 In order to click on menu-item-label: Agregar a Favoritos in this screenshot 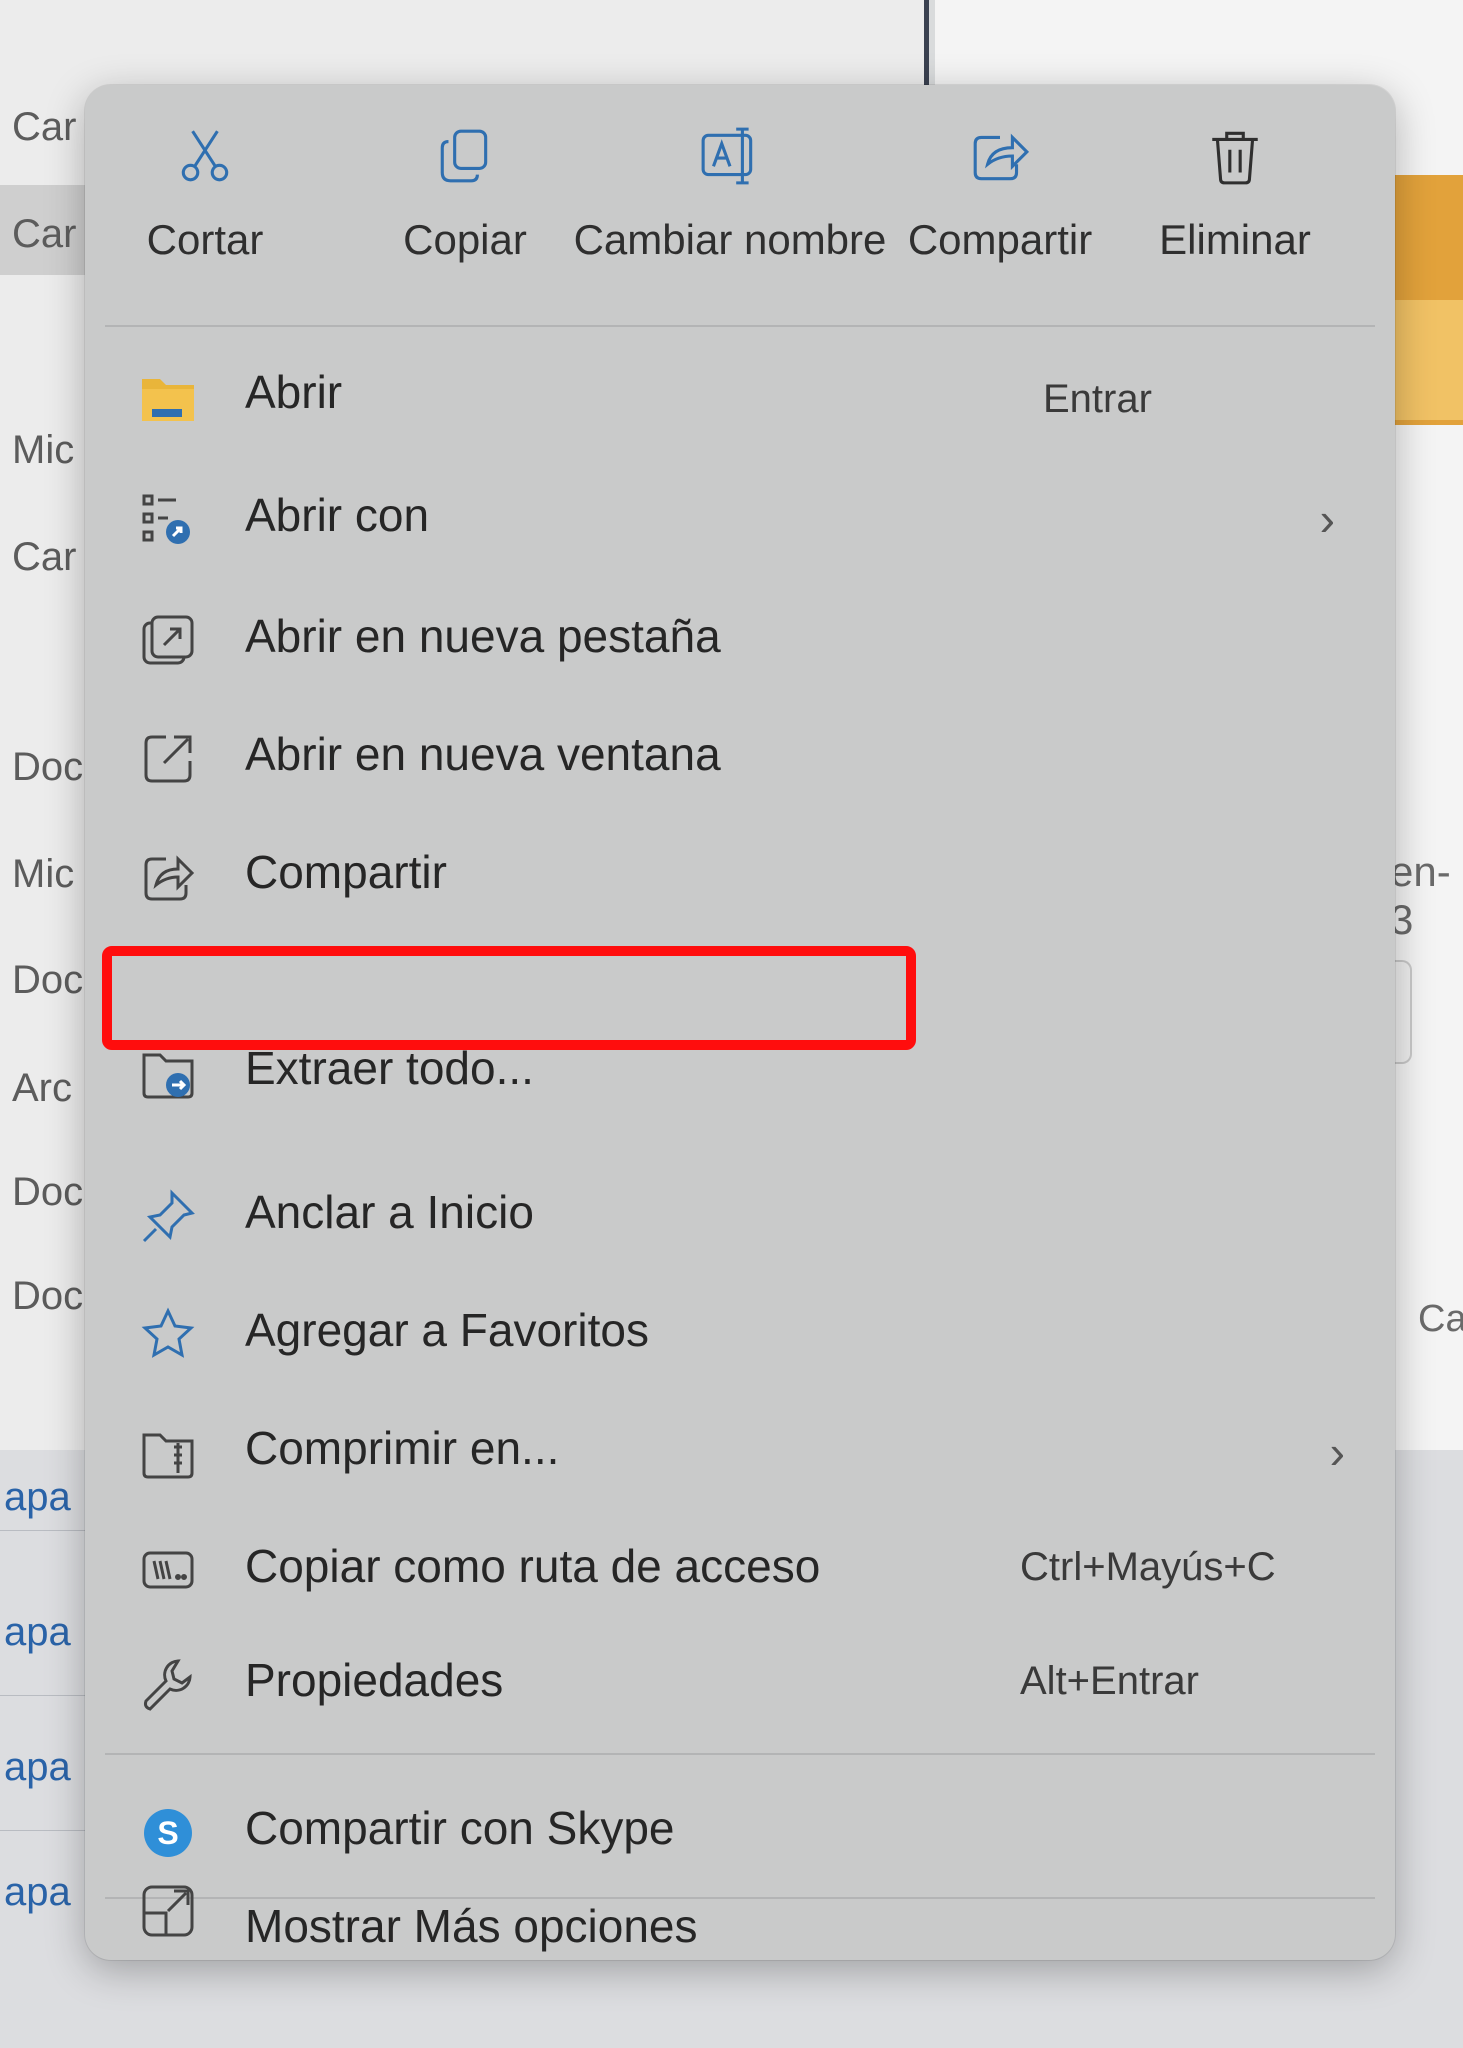, I will do `click(447, 1330)`.